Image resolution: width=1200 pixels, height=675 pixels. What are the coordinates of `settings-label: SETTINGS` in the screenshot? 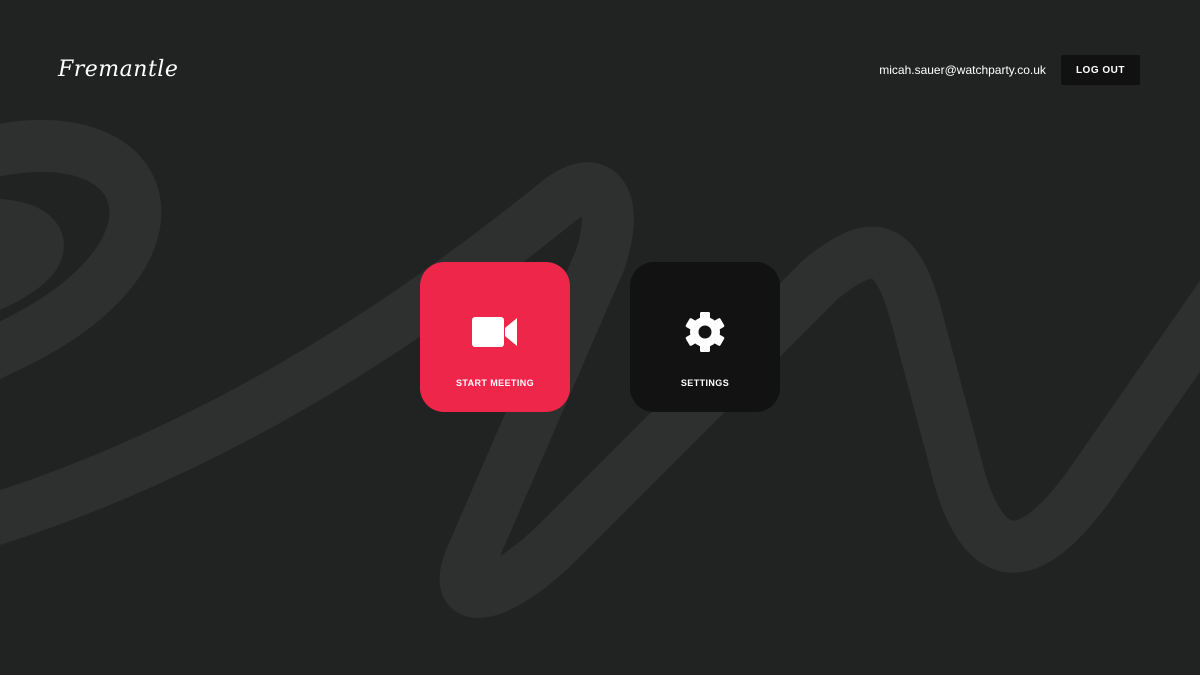 It's located at (705, 383).